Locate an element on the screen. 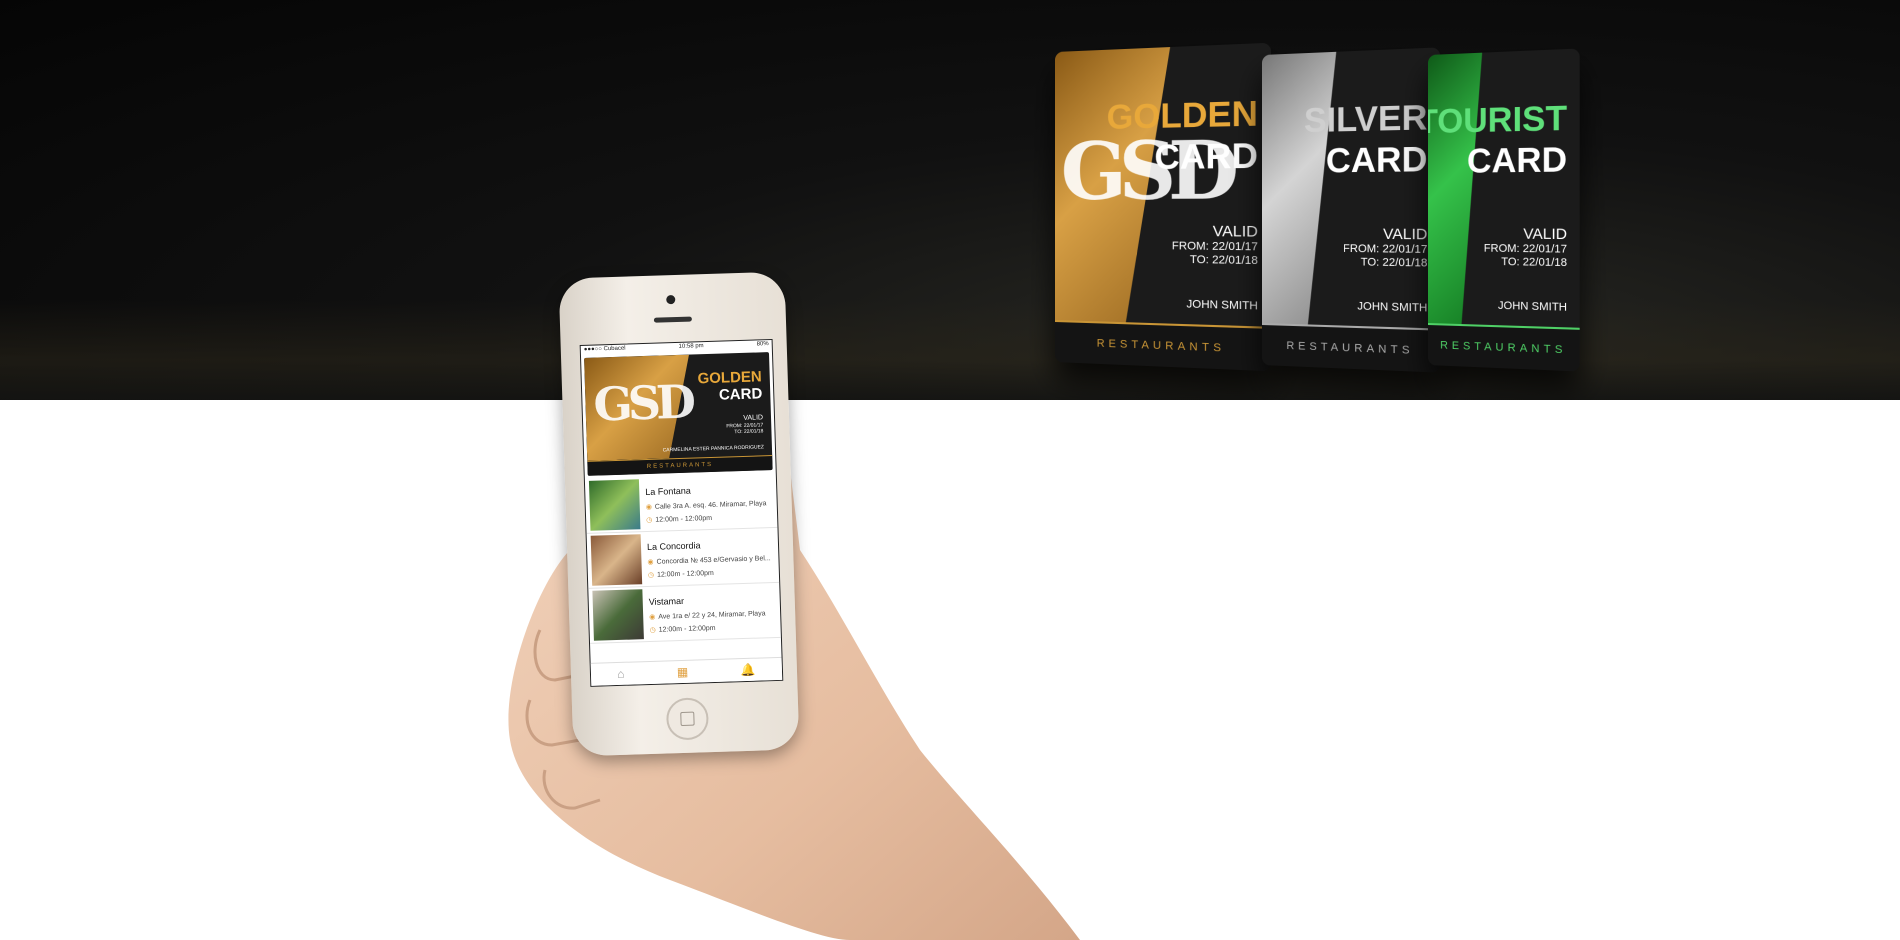  earpiece-speaker is located at coordinates (672, 319).